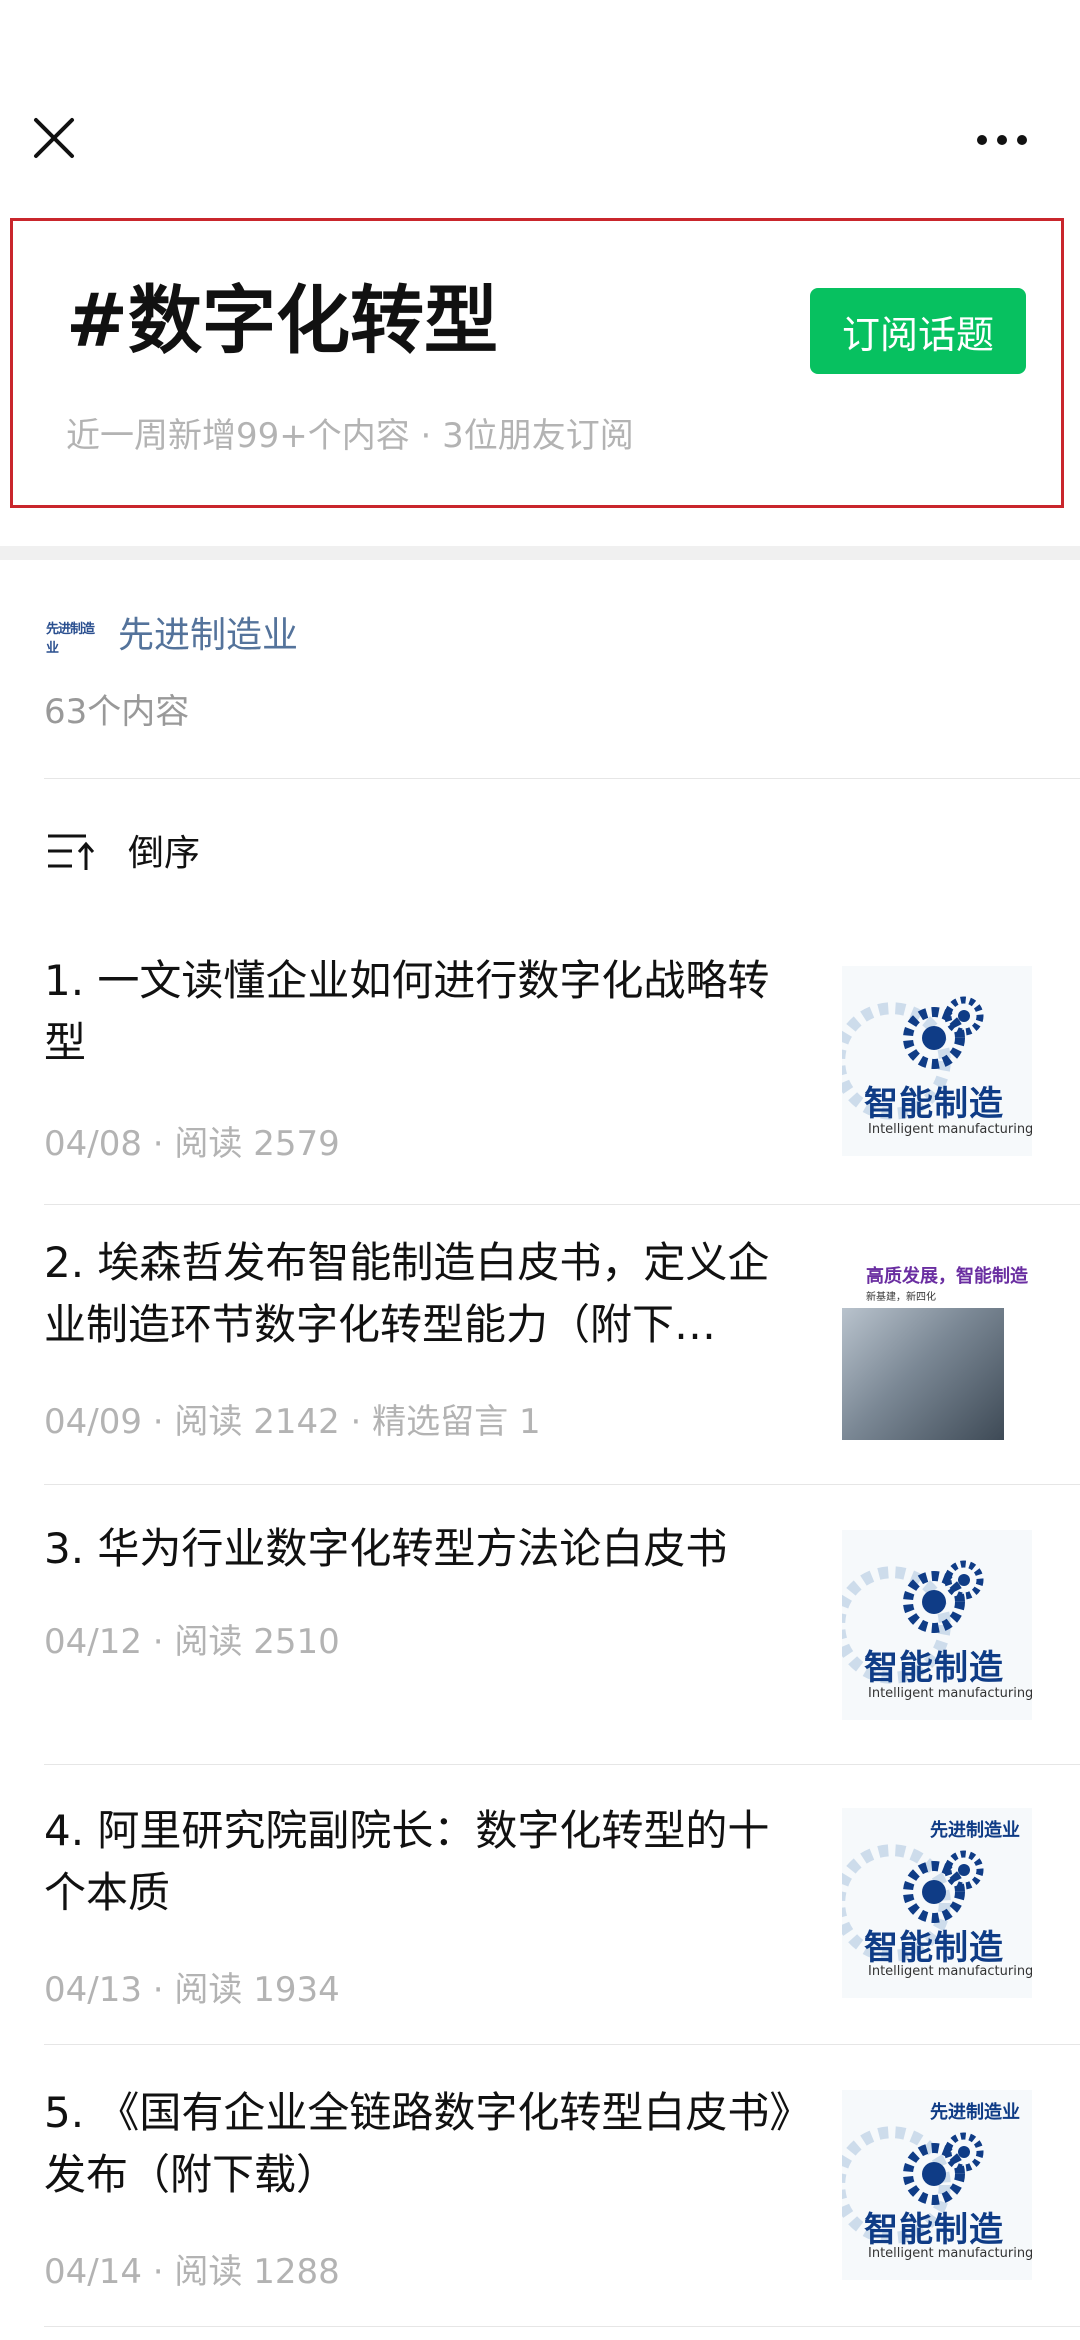  What do you see at coordinates (192, 1144) in the screenshot?
I see `article-meta: 04/08 · 阅读 2579` at bounding box center [192, 1144].